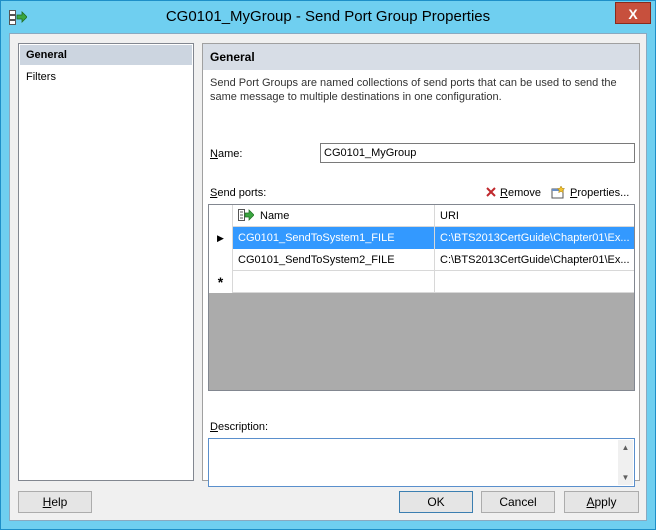  What do you see at coordinates (504, 193) in the screenshot?
I see `remove-label-accel: R` at bounding box center [504, 193].